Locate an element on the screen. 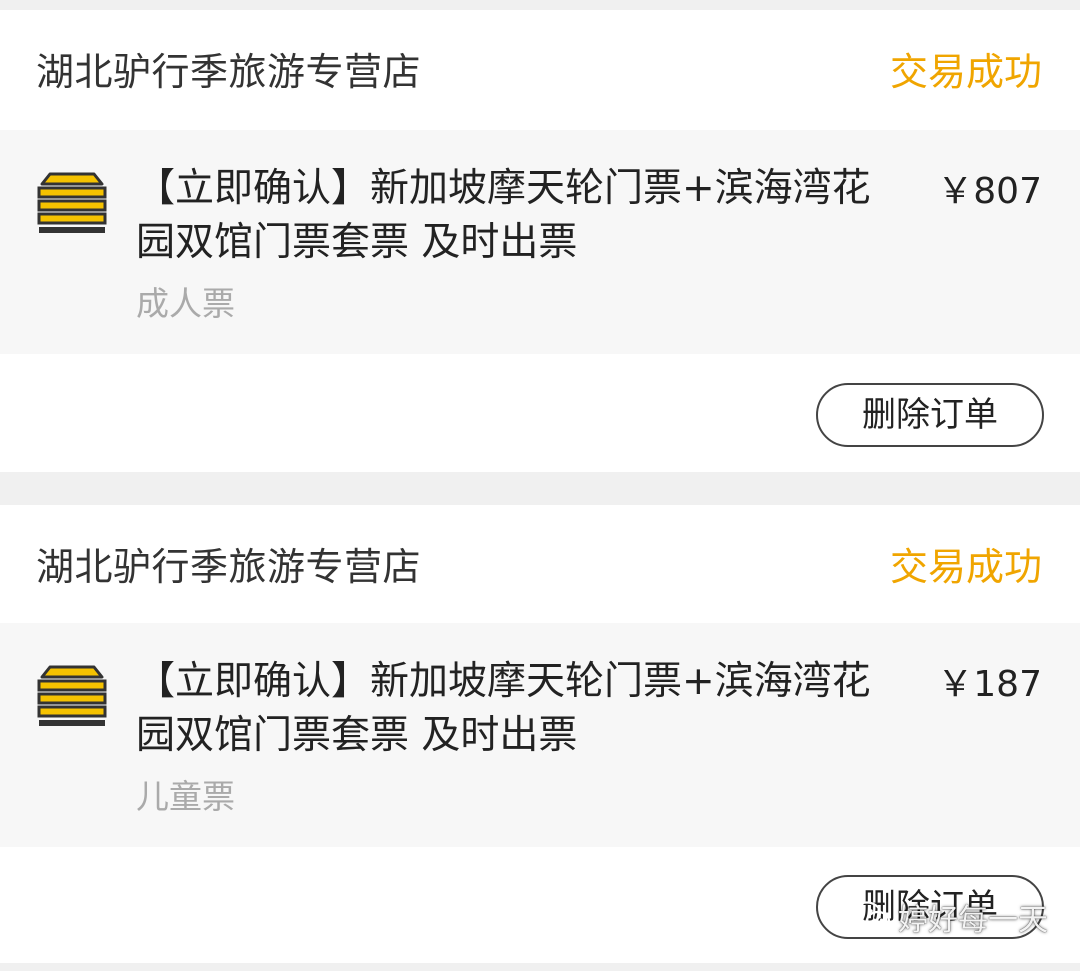 Image resolution: width=1080 pixels, height=971 pixels. delete-order-button: 删除订单 is located at coordinates (930, 415).